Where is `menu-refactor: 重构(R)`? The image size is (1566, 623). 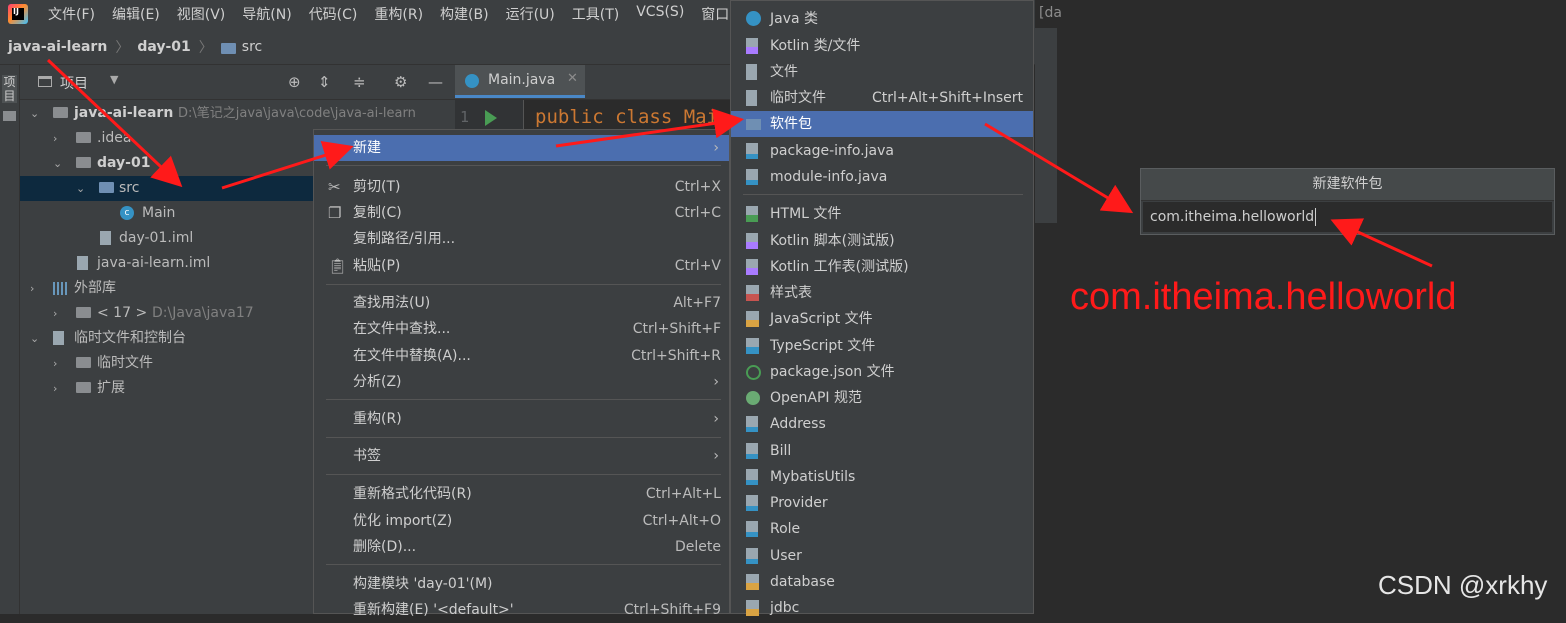
menu-refactor: 重构(R) is located at coordinates (398, 14).